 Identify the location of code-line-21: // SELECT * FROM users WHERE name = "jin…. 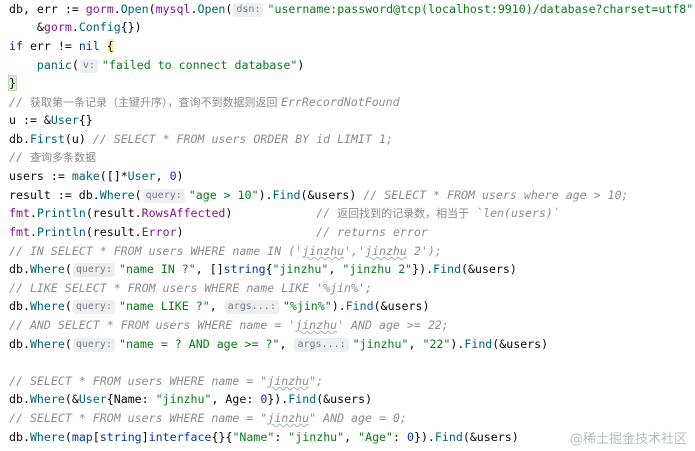
(166, 381).